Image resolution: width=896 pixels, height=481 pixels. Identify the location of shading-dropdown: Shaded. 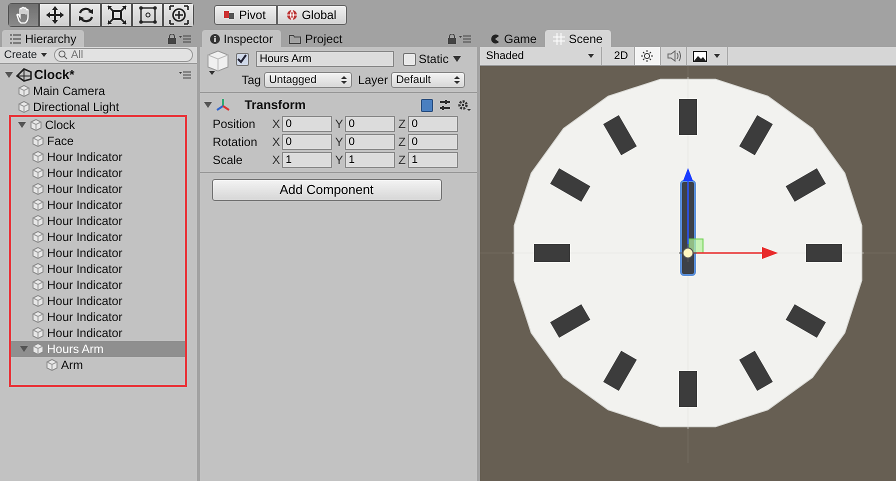
(541, 56).